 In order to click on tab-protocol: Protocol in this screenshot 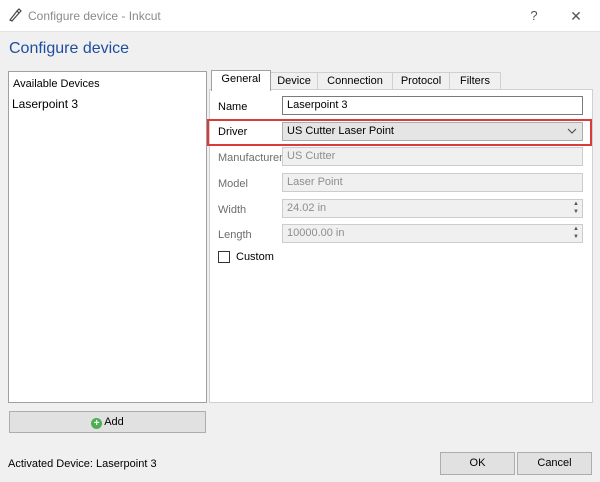, I will do `click(421, 81)`.